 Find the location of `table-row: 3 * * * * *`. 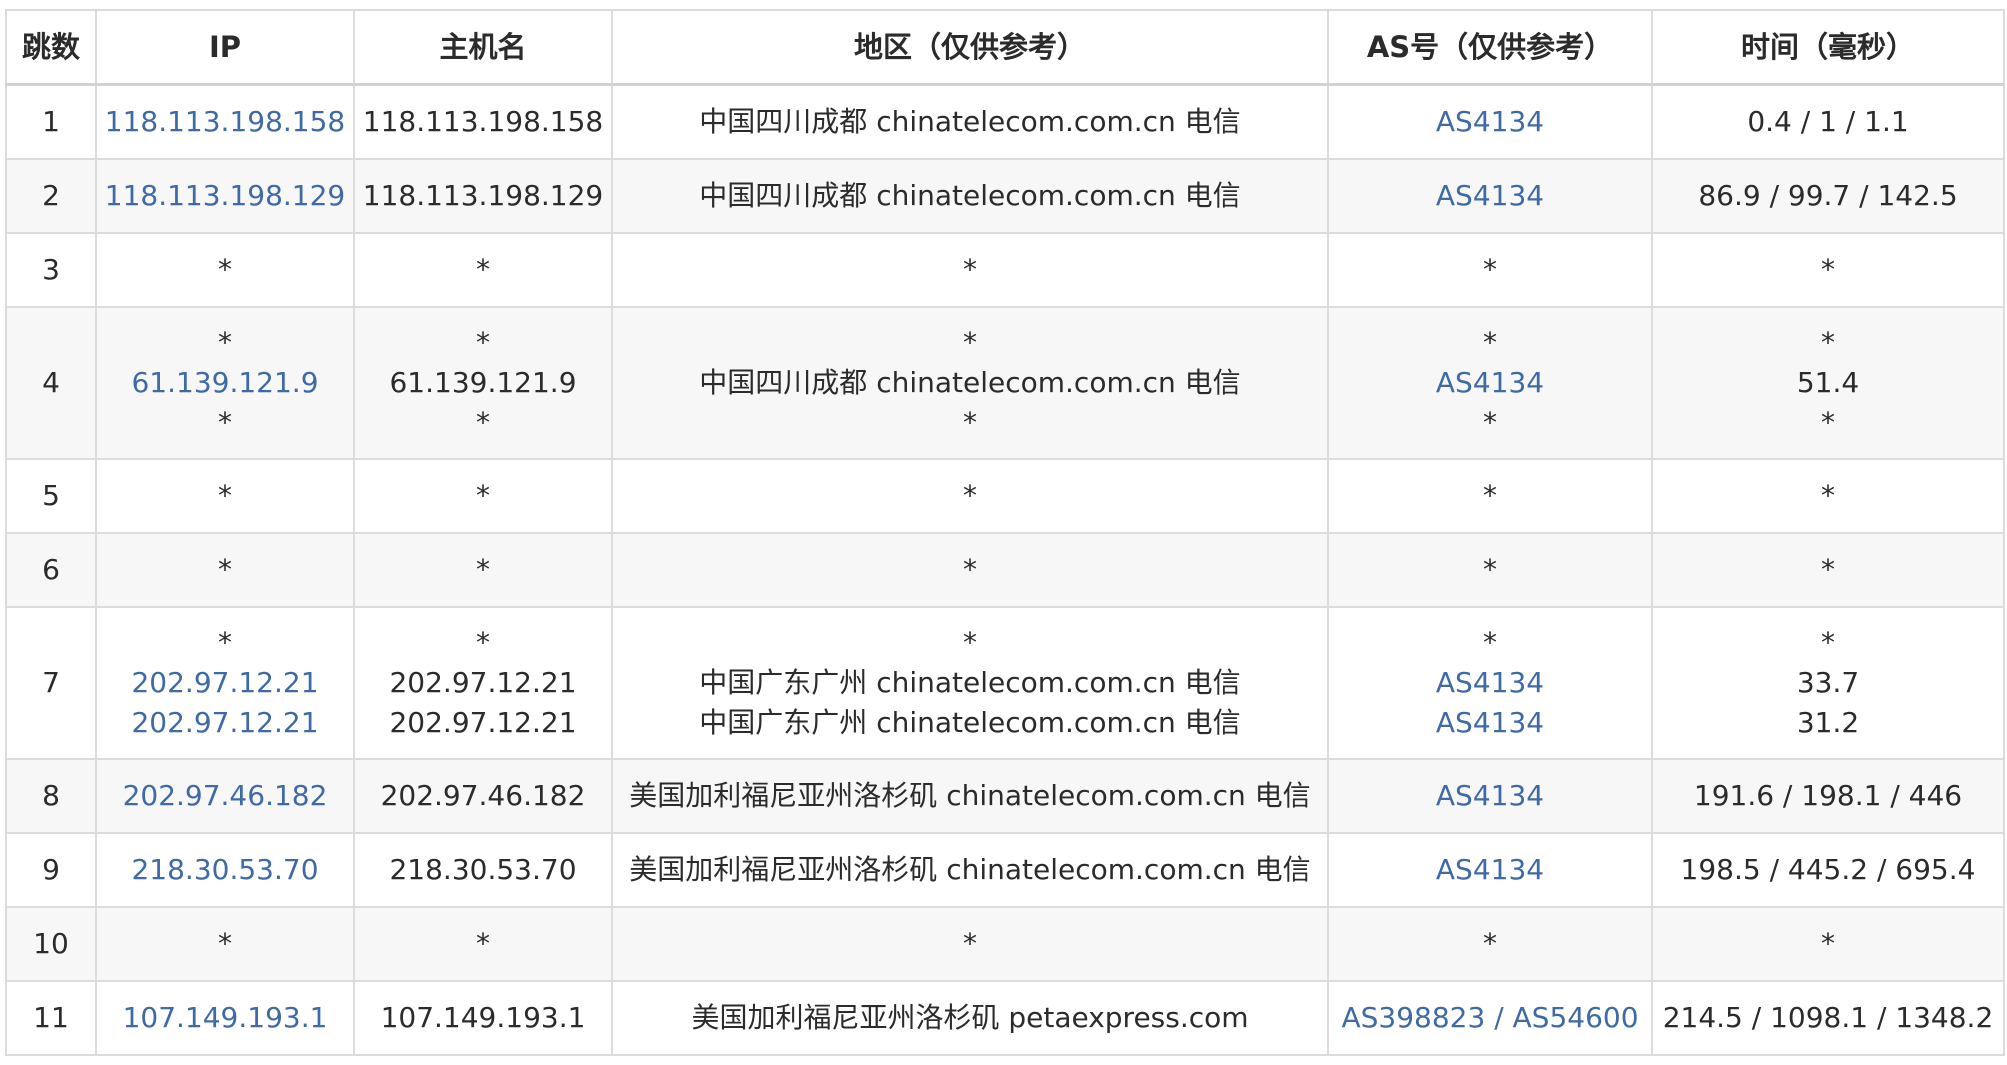

table-row: 3 * * * * * is located at coordinates (1005, 270).